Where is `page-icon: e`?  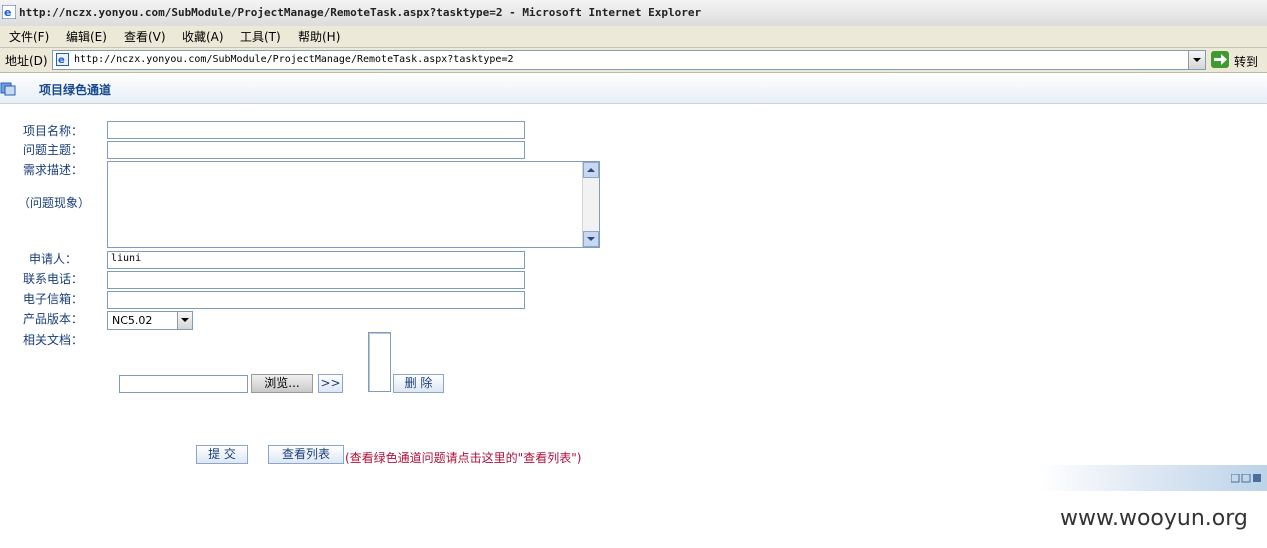 page-icon: e is located at coordinates (62, 59).